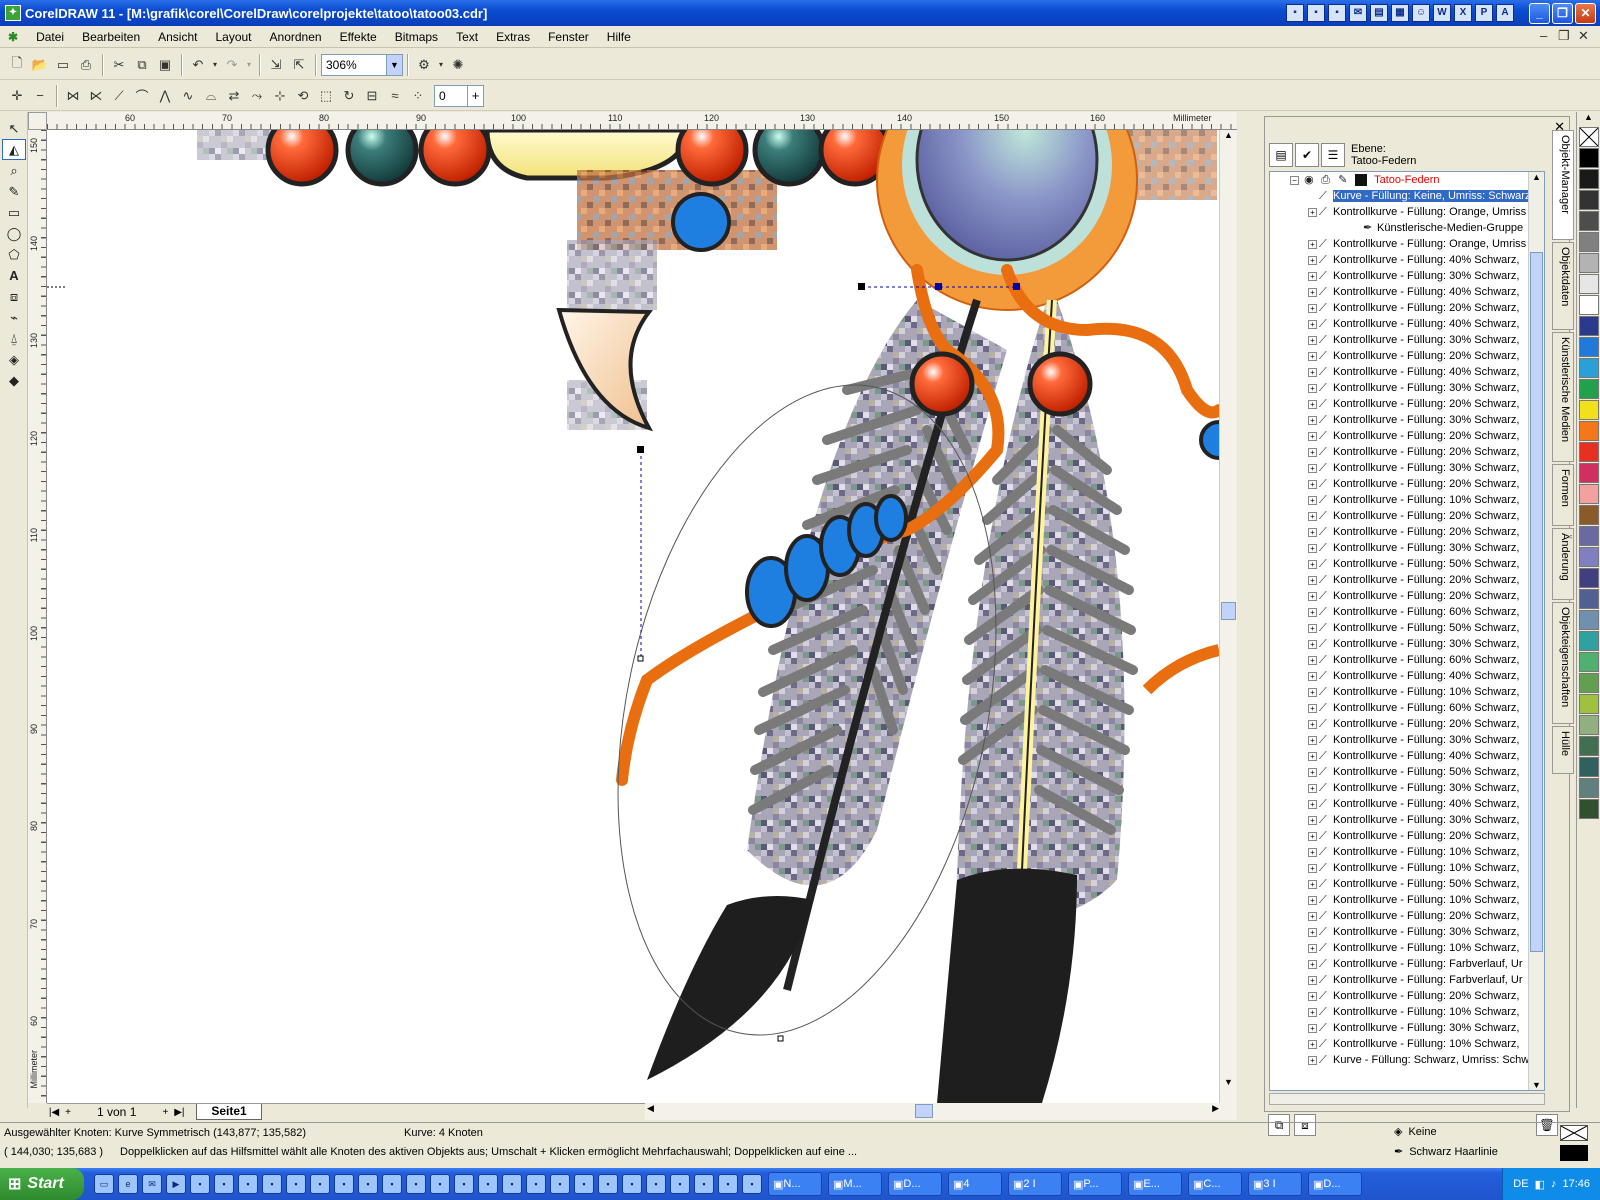 The width and height of the screenshot is (1600, 1200). What do you see at coordinates (358, 37) in the screenshot?
I see `menu-effekte: Effekte` at bounding box center [358, 37].